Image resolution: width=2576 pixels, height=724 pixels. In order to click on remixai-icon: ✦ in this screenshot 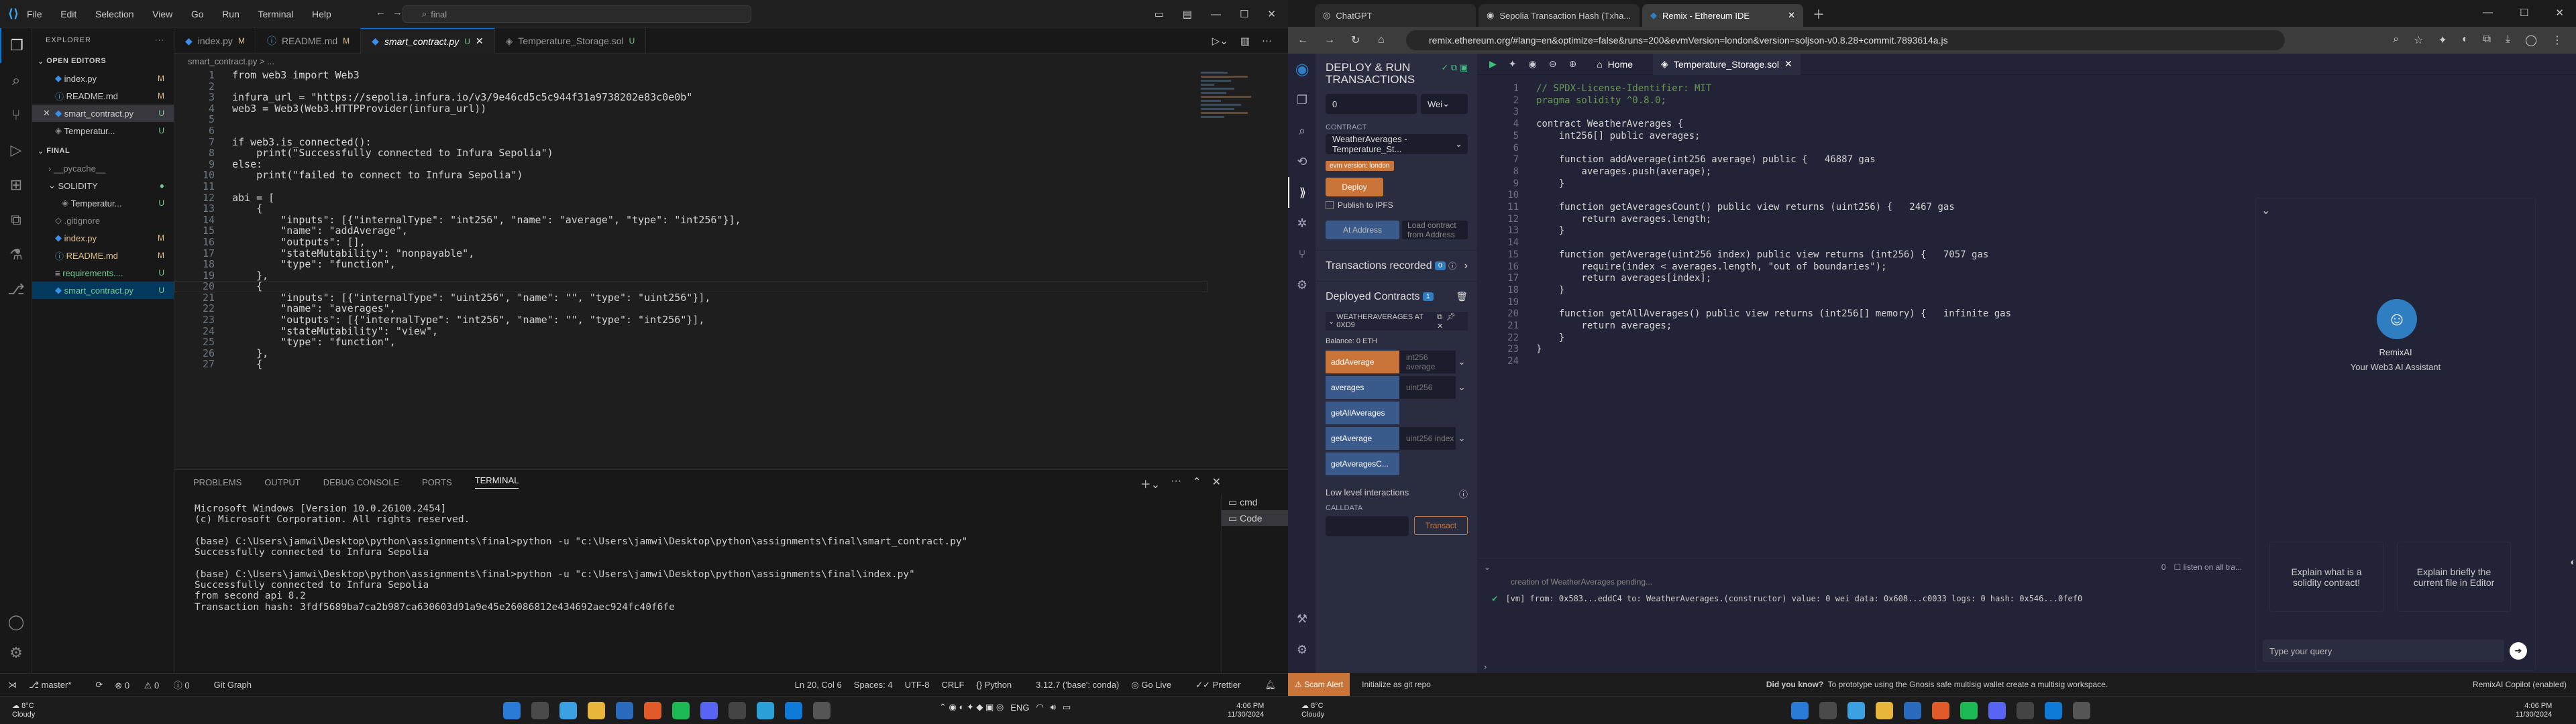, I will do `click(1513, 64)`.